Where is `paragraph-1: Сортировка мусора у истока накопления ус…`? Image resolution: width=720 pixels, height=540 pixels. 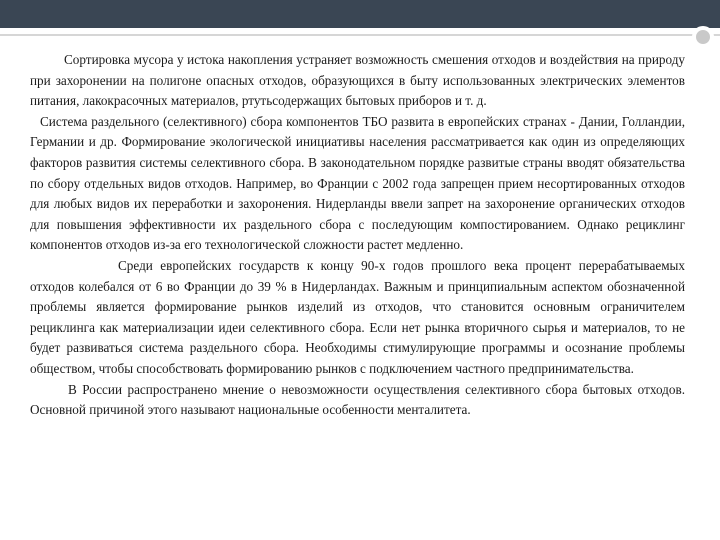 paragraph-1: Сортировка мусора у истока накопления ус… is located at coordinates (357, 80).